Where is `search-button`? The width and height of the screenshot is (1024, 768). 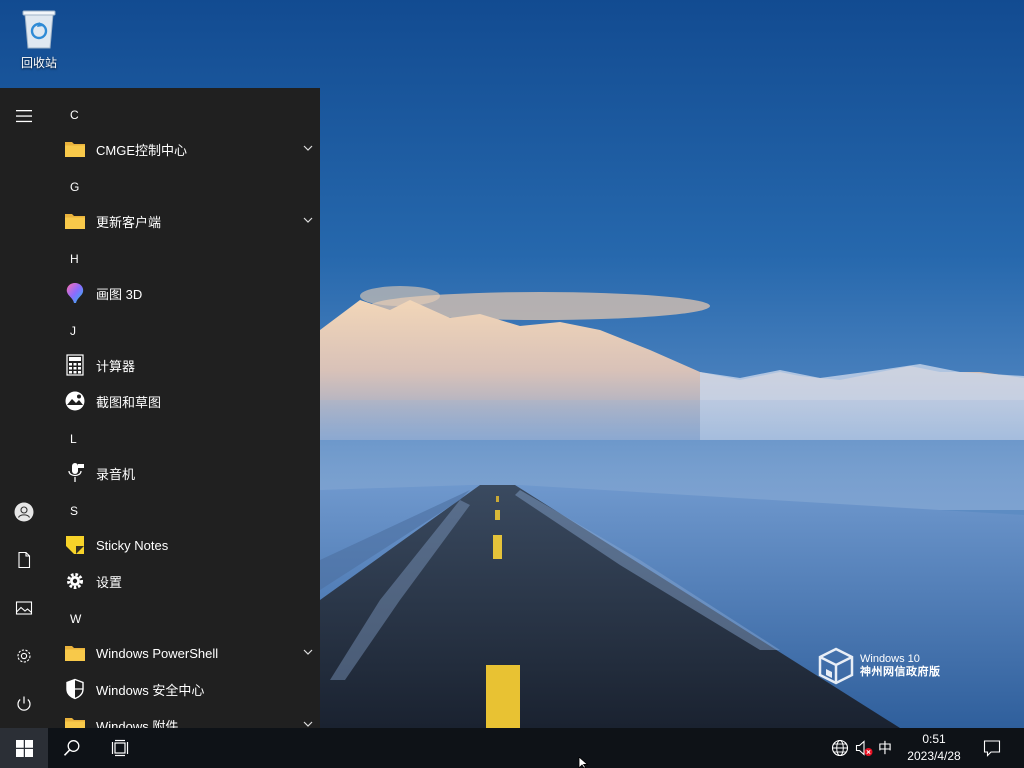 search-button is located at coordinates (72, 748).